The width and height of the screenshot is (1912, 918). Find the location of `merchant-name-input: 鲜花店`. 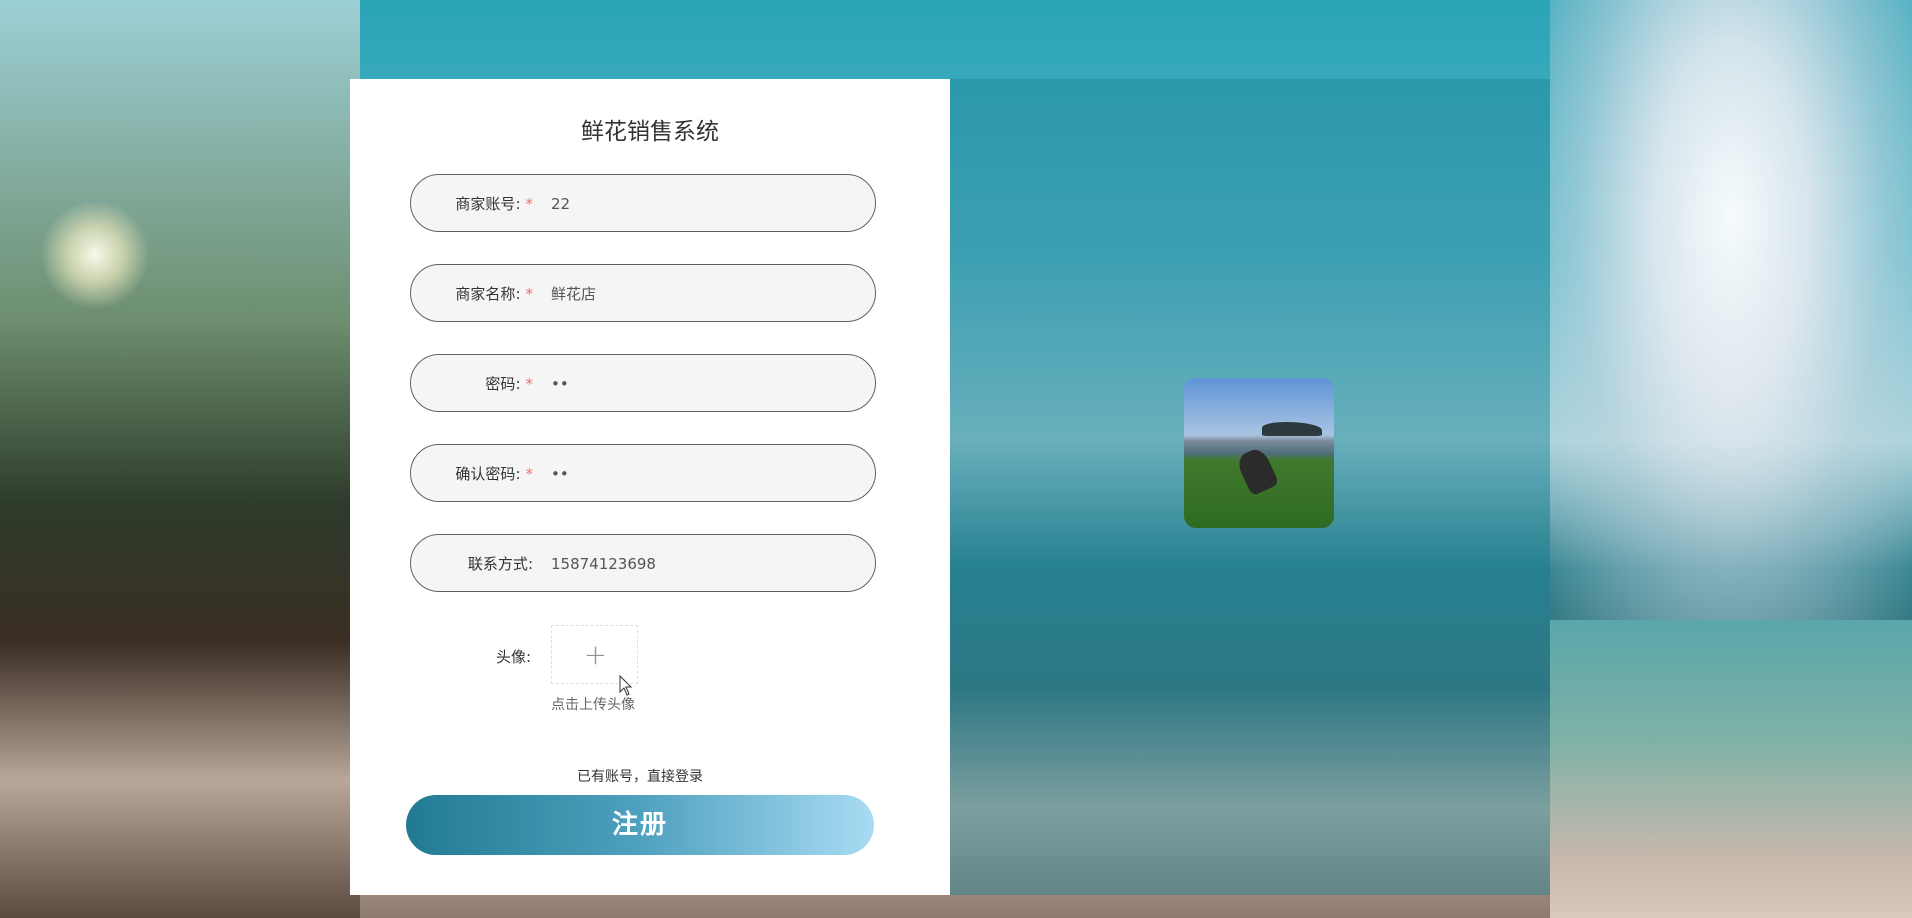

merchant-name-input: 鲜花店 is located at coordinates (573, 294).